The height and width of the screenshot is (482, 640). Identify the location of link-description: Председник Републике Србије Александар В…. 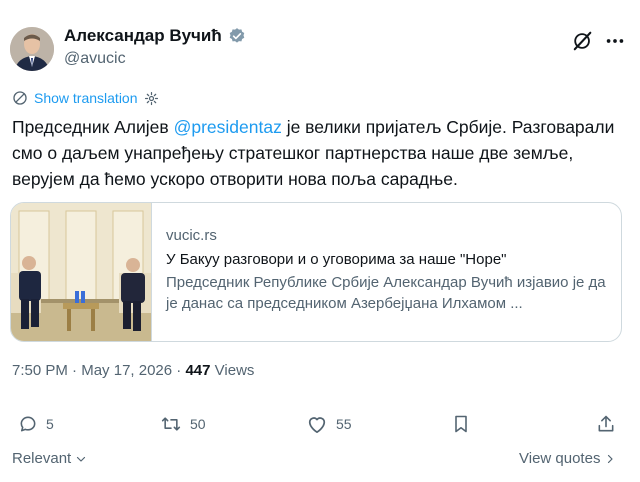
(386, 293).